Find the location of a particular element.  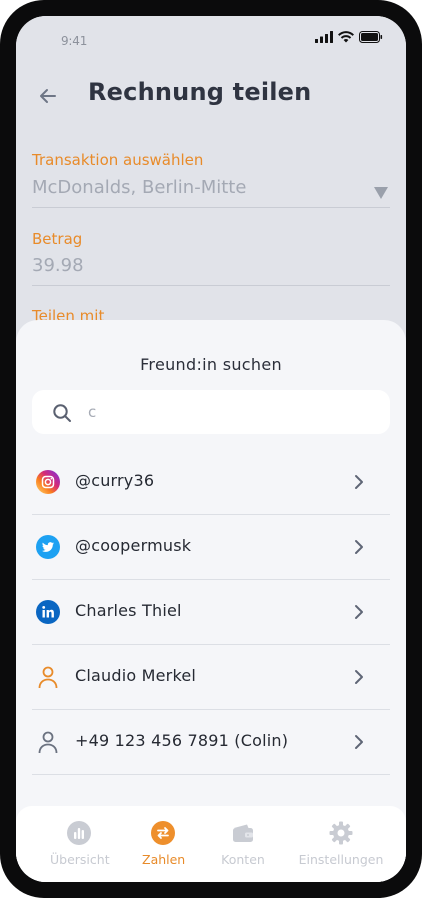

transaction-select-value: McDonalds, Berlin-Mitte is located at coordinates (139, 187).